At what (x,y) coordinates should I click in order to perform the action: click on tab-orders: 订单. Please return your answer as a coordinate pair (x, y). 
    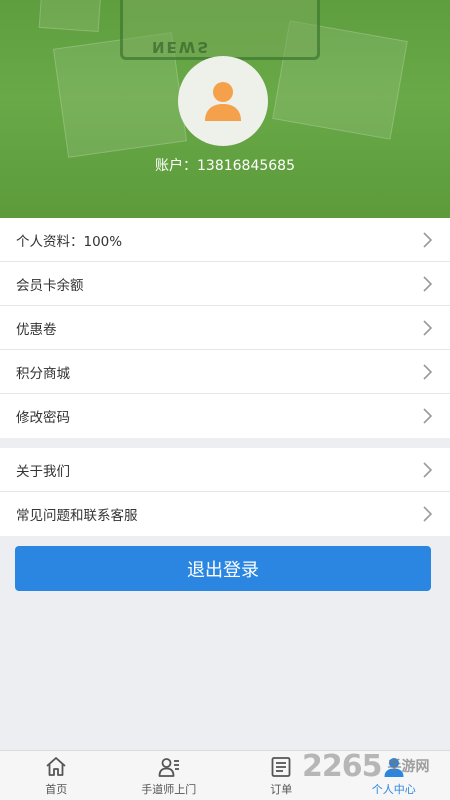
    Looking at the image, I should click on (281, 775).